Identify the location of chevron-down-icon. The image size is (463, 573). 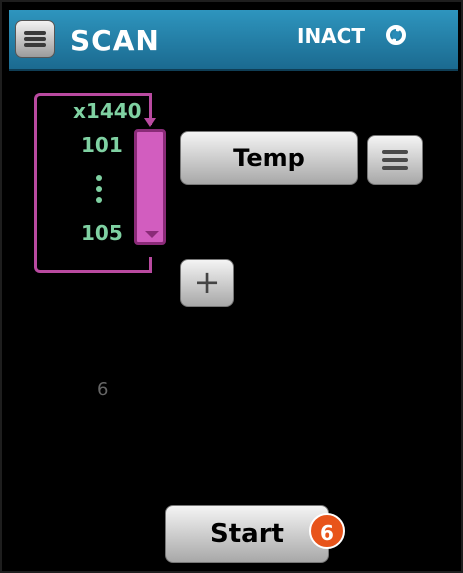
(152, 234).